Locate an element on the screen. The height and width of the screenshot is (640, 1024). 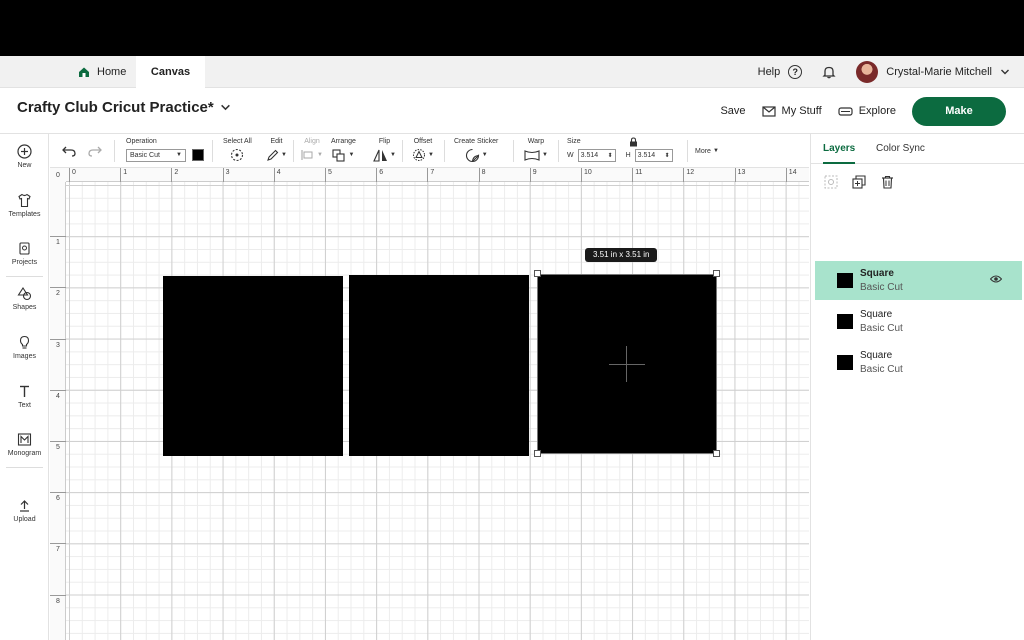
tab-layers: Layers is located at coordinates (839, 149).